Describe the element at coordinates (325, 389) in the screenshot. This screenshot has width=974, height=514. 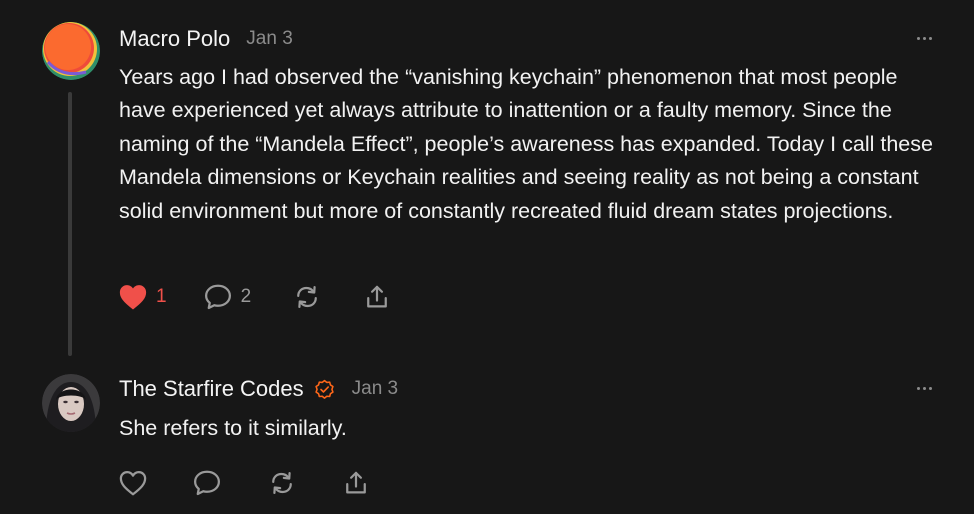
I see `verified-badge-icon` at that location.